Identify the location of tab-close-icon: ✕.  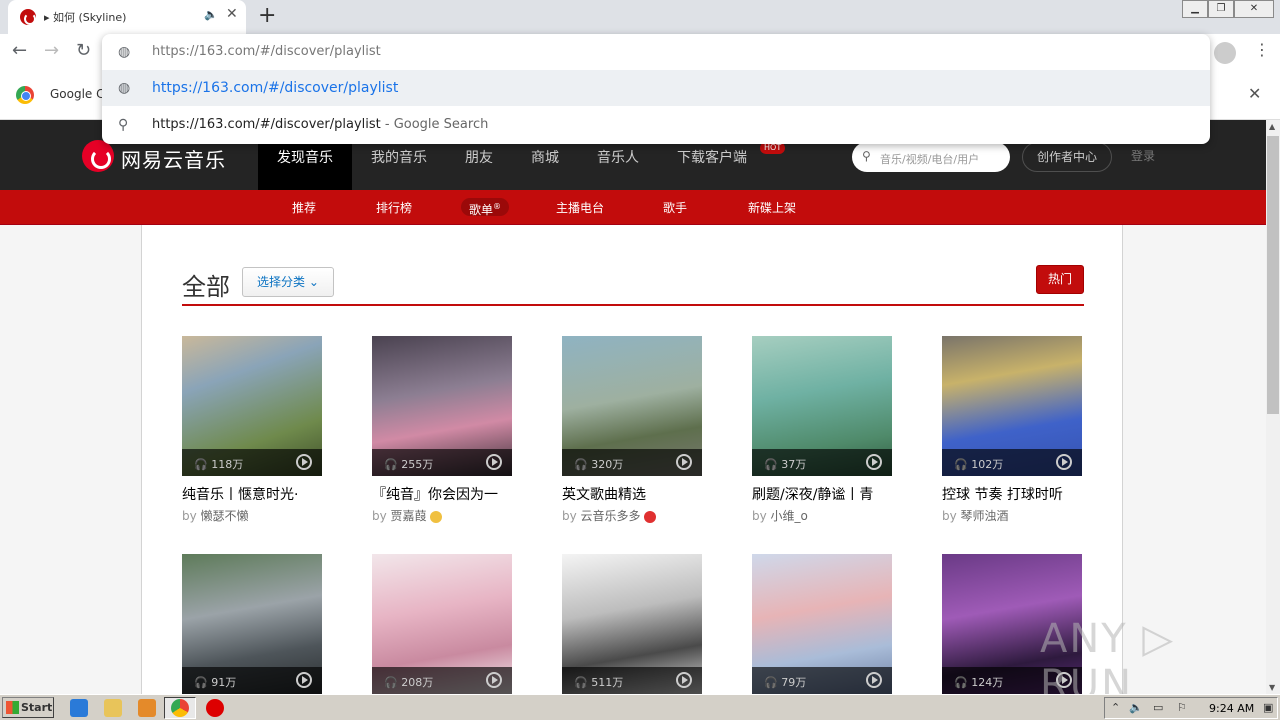
(232, 14).